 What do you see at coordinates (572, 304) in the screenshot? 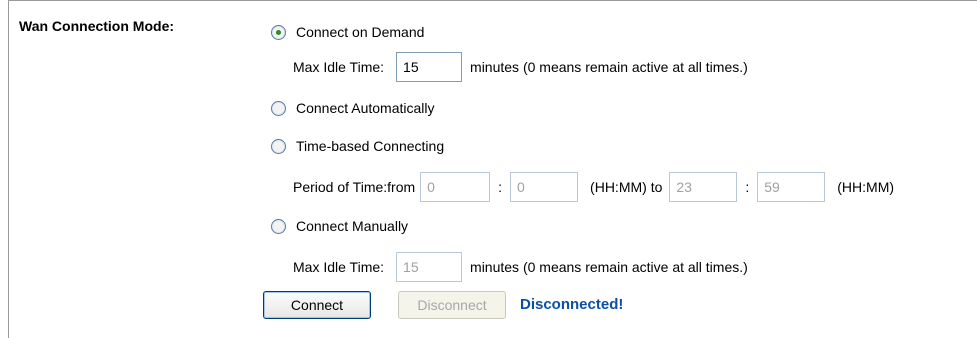
I see `connection-status-text: Disconnected!` at bounding box center [572, 304].